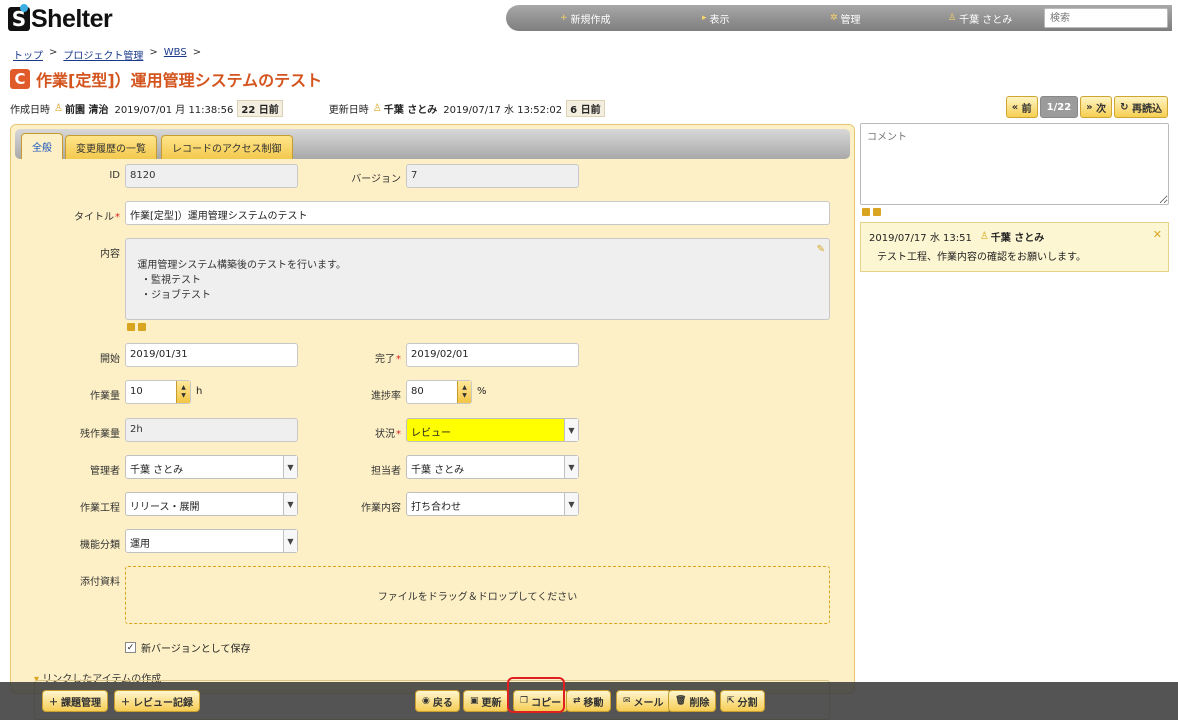  Describe the element at coordinates (742, 701) in the screenshot. I see `split-button: ⇱ 分割` at that location.